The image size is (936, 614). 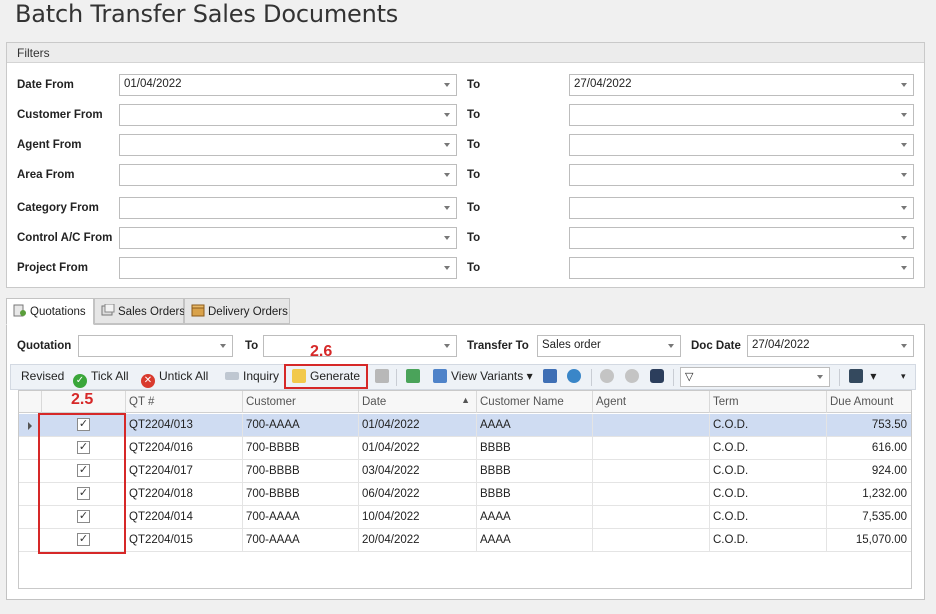 What do you see at coordinates (651, 402) in the screenshot?
I see `column-header-agent: Agent` at bounding box center [651, 402].